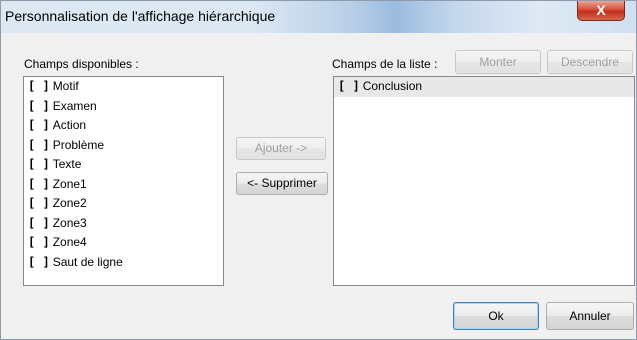  What do you see at coordinates (123, 263) in the screenshot?
I see `list-item: [ ] Saut de ligne` at bounding box center [123, 263].